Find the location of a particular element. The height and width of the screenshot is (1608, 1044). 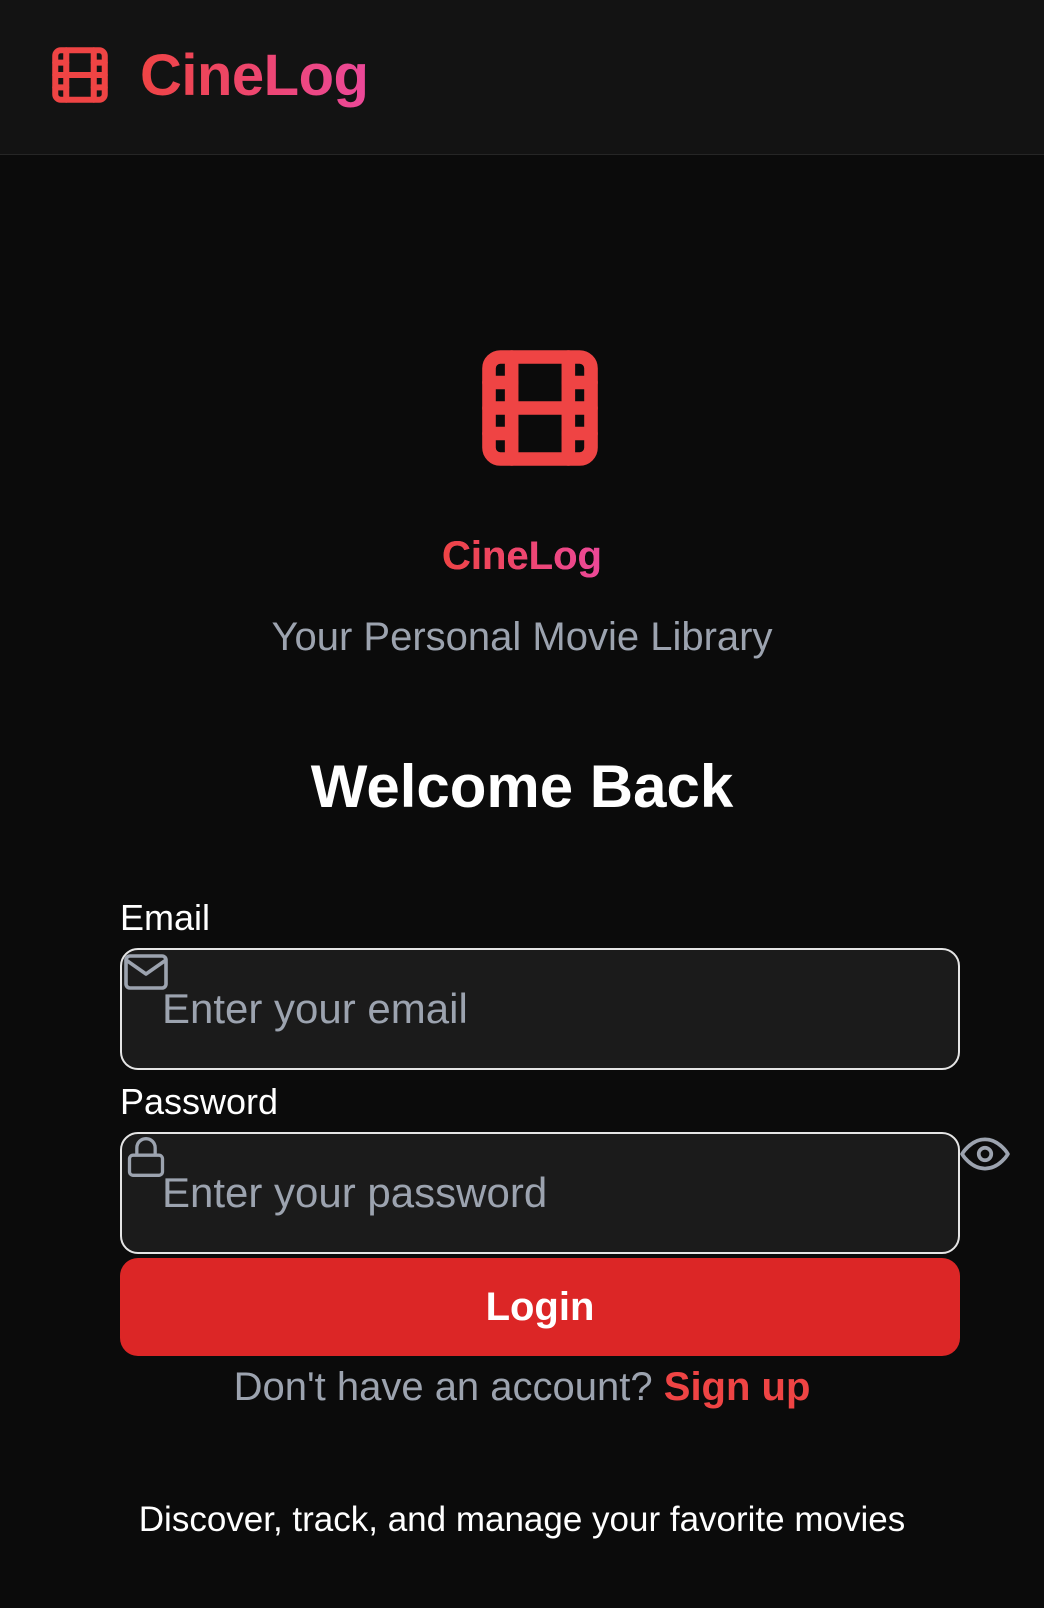

page-title: Welcome Back is located at coordinates (522, 786).